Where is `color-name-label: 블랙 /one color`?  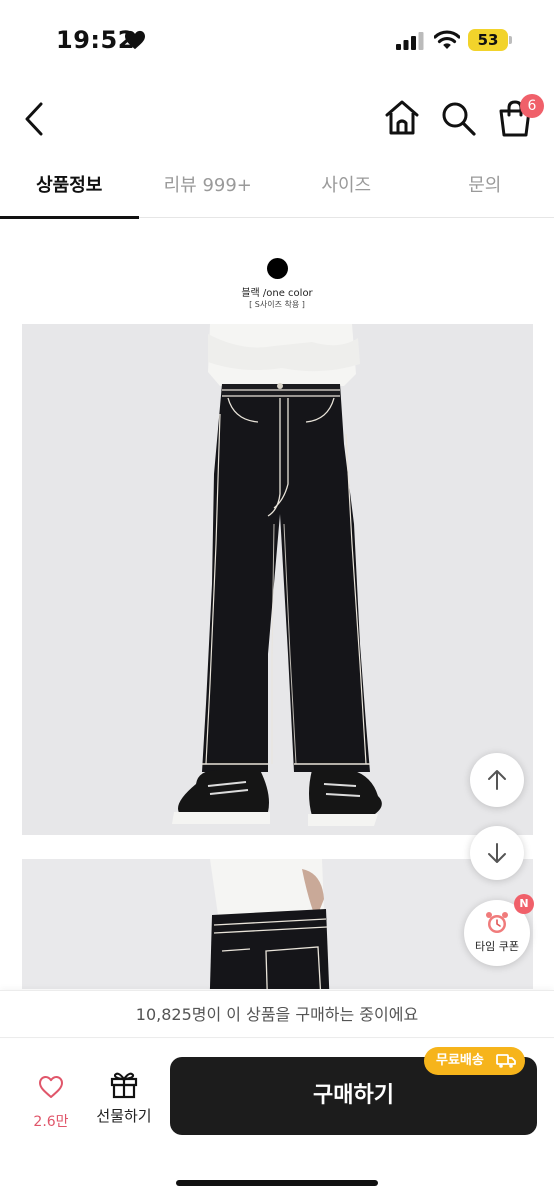
color-name-label: 블랙 /one color is located at coordinates (277, 293).